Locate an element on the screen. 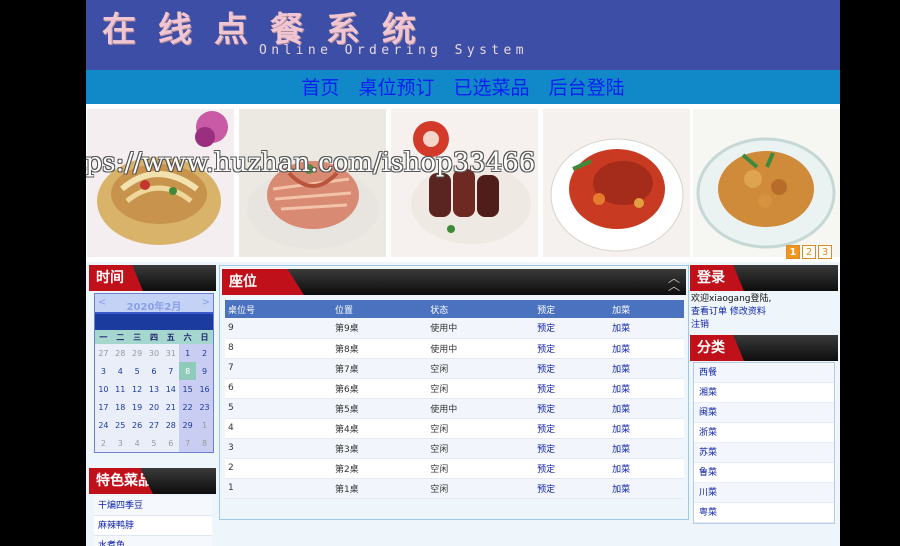 Image resolution: width=900 pixels, height=546 pixels. specials-item: 麻辣鸭脖 is located at coordinates (153, 526).